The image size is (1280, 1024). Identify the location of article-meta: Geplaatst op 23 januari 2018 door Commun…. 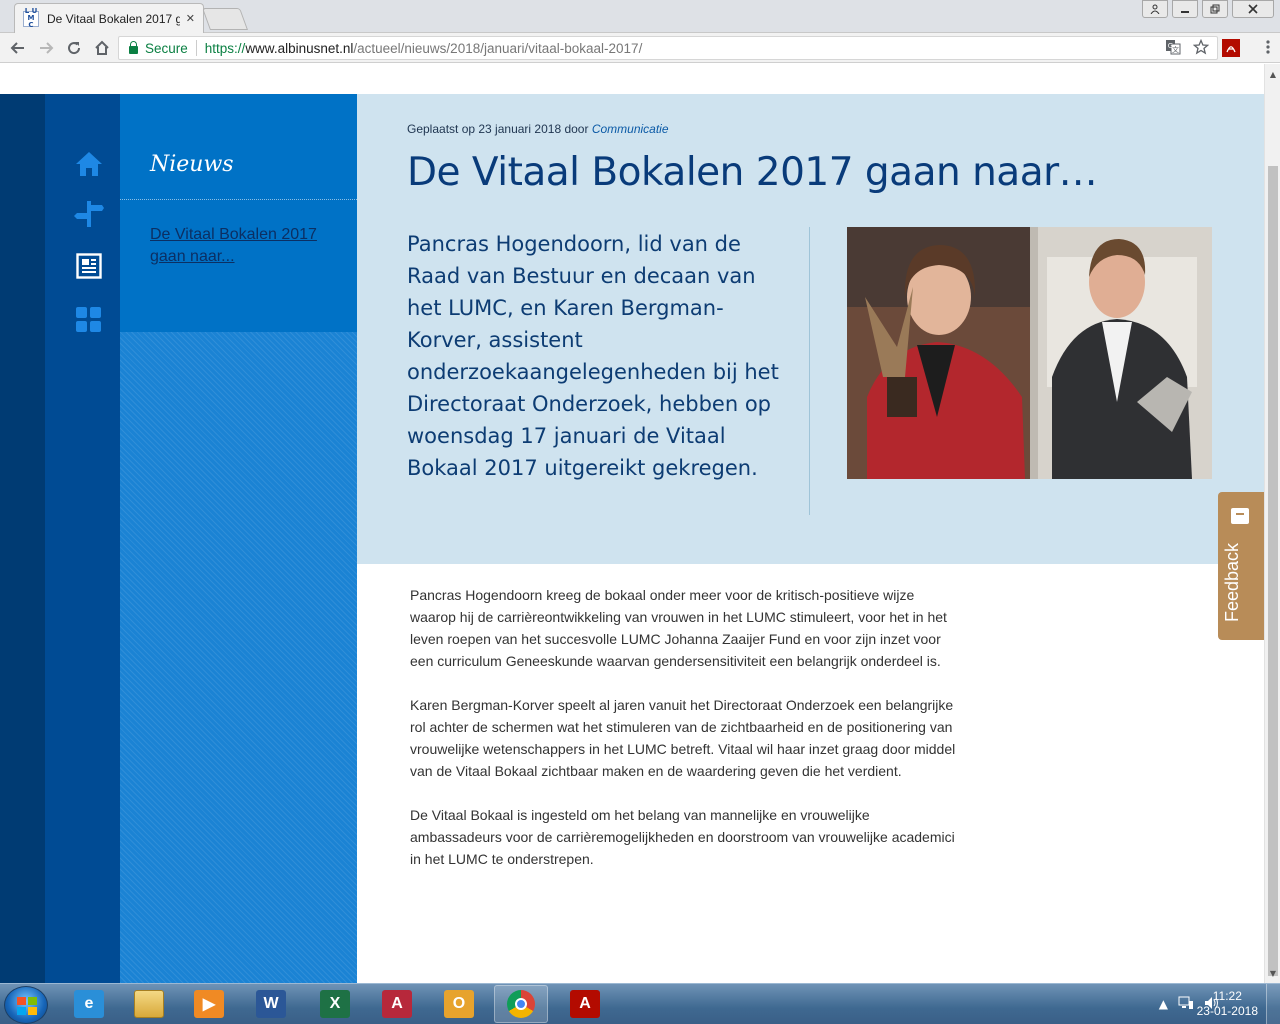
(538, 129).